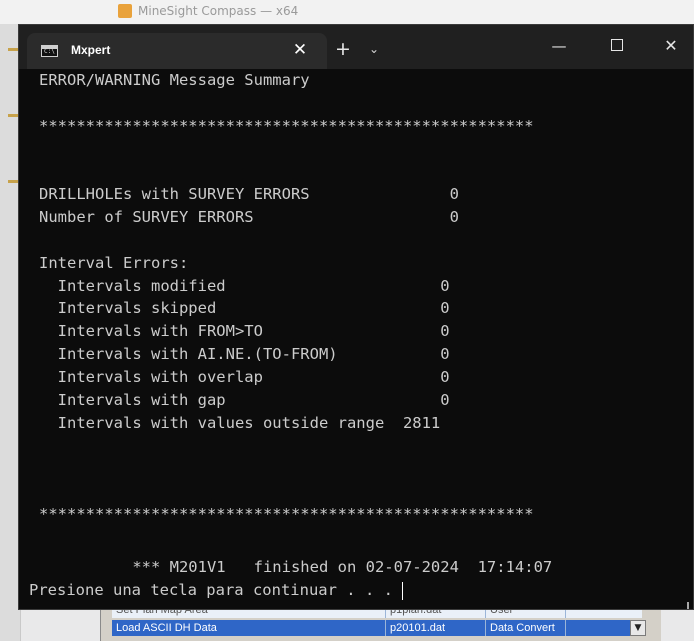  Describe the element at coordinates (343, 49) in the screenshot. I see `new-tab-icon: +` at that location.